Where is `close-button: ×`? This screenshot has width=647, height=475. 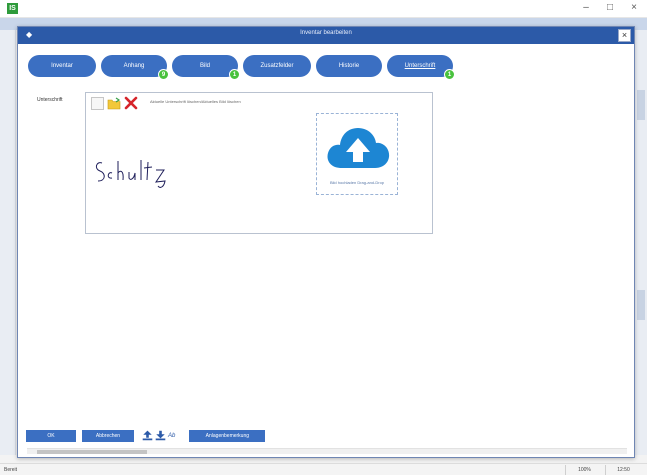 close-button: × is located at coordinates (634, 7).